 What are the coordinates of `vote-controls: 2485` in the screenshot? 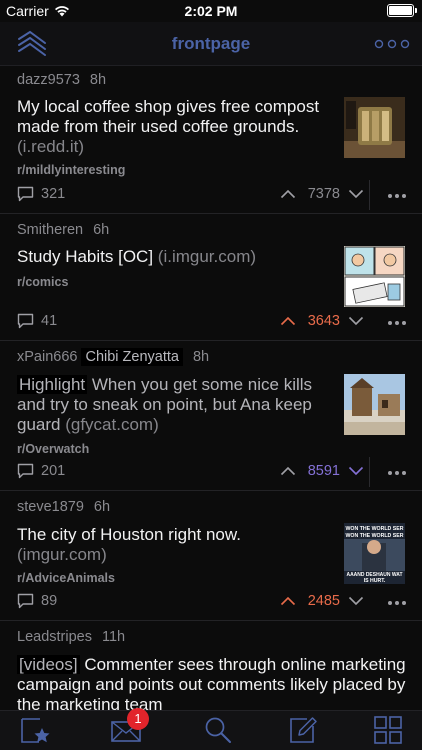 It's located at (322, 601).